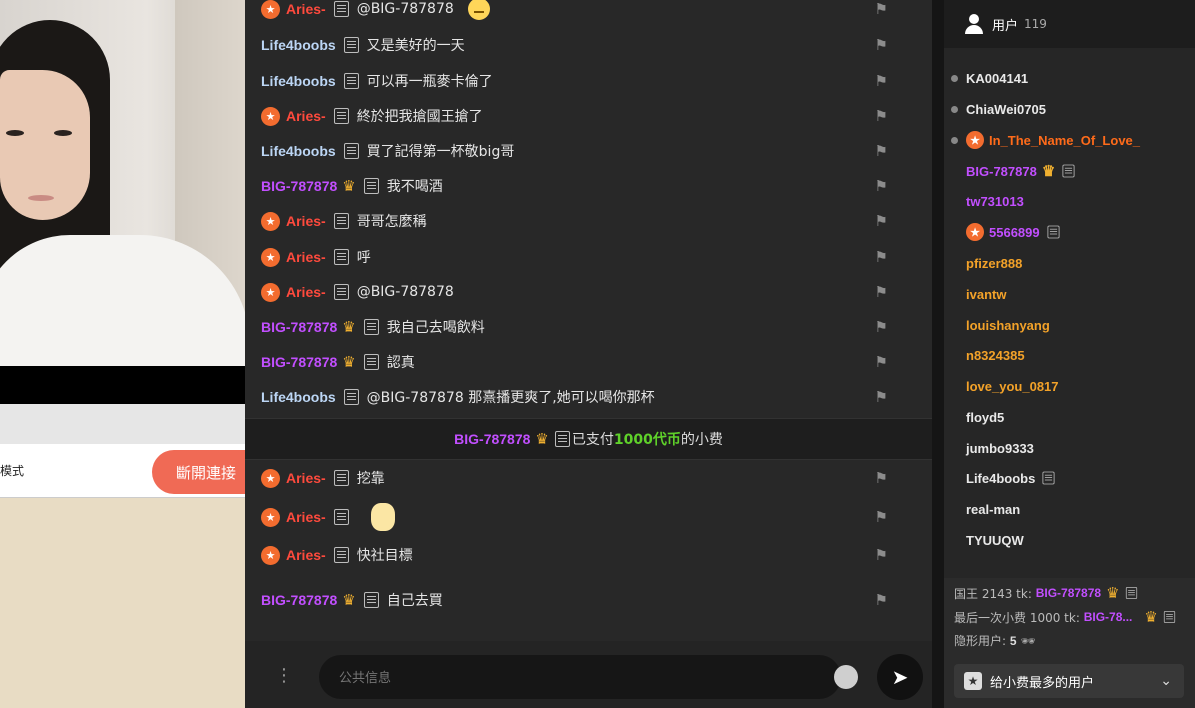  Describe the element at coordinates (1069, 78) in the screenshot. I see `user-list-item: KA004141` at that location.